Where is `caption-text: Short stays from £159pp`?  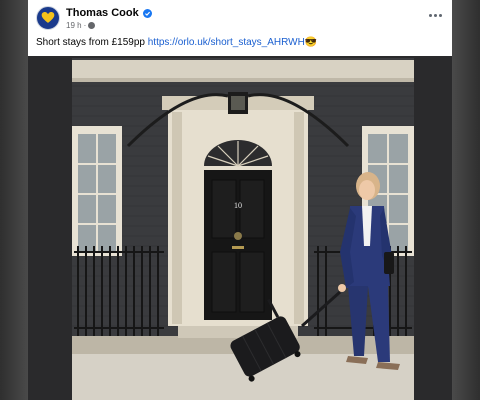
caption-text: Short stays from £159pp is located at coordinates (92, 42).